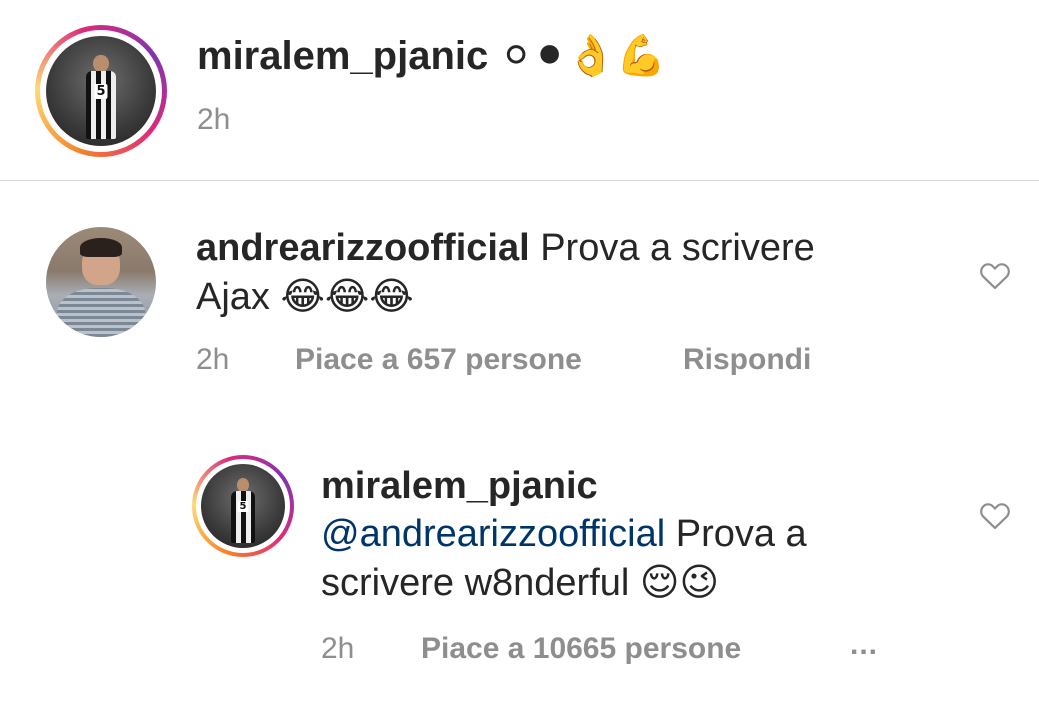  Describe the element at coordinates (519, 180) in the screenshot. I see `caption-divider` at that location.